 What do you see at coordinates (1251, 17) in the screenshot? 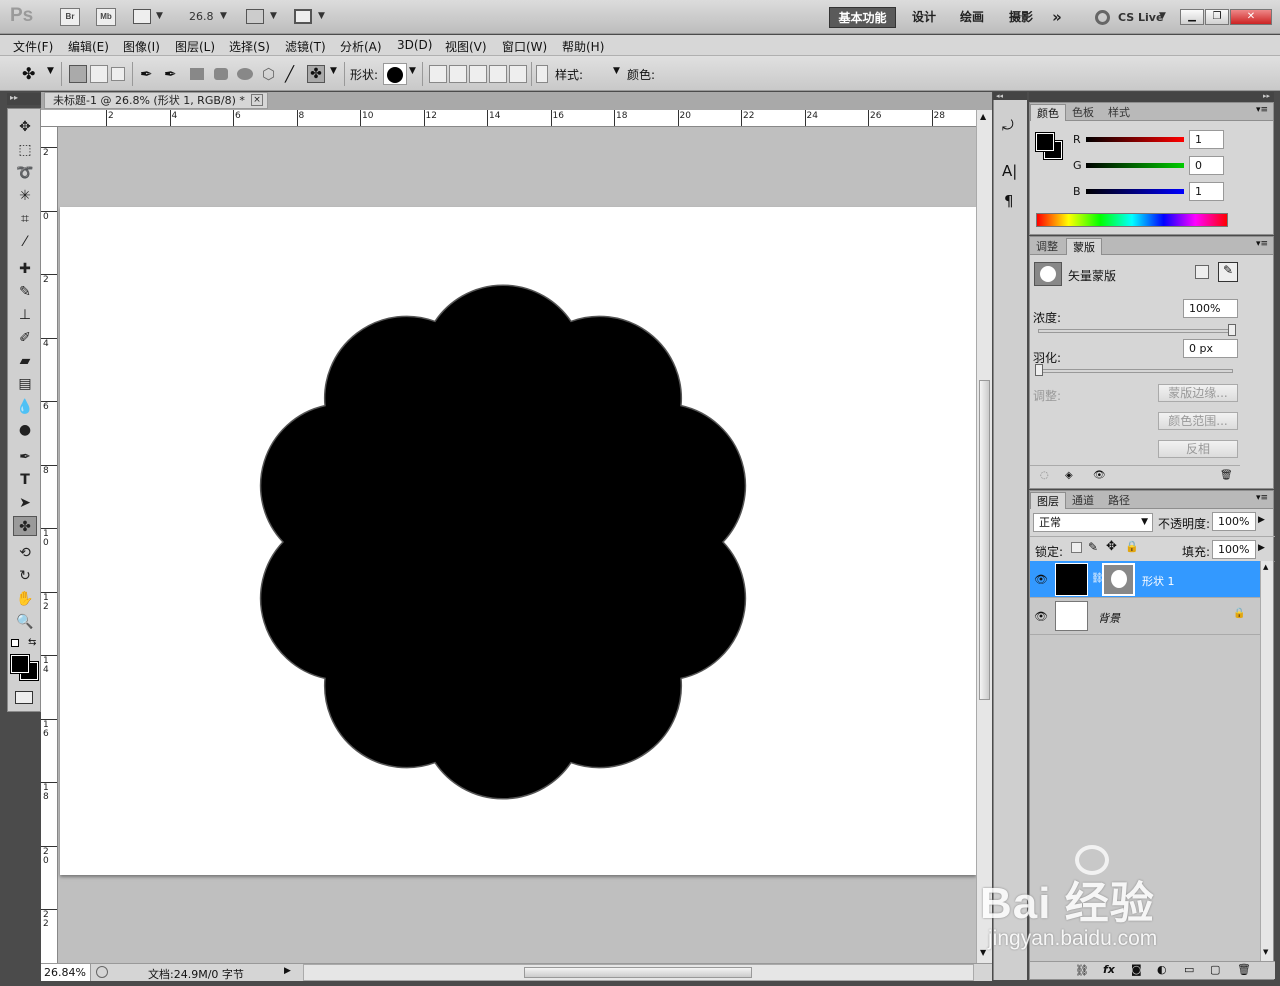
I see `close-window-button: ✕` at bounding box center [1251, 17].